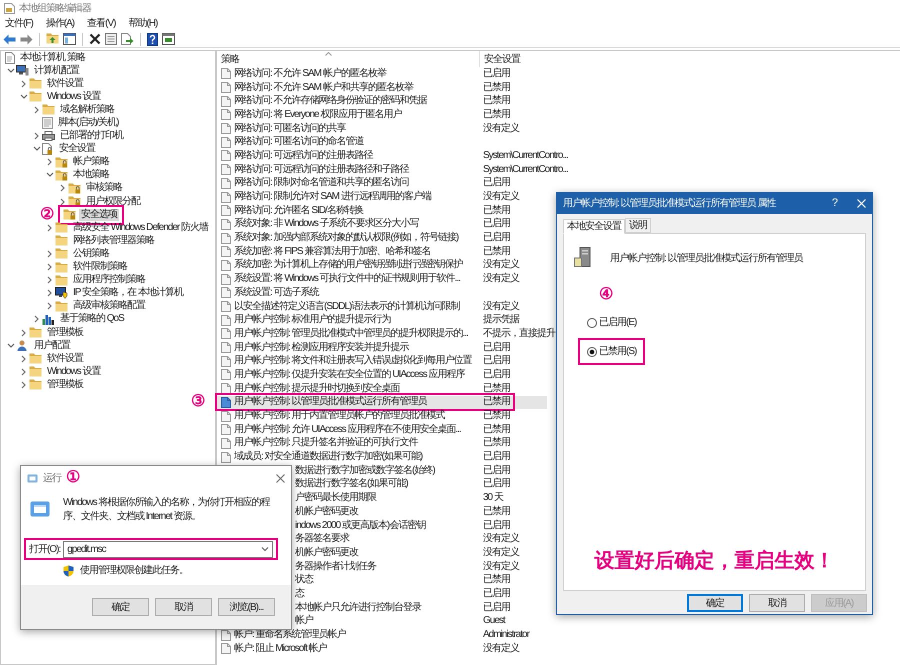  Describe the element at coordinates (56, 70) in the screenshot. I see `tree-item: 计算机配置` at that location.